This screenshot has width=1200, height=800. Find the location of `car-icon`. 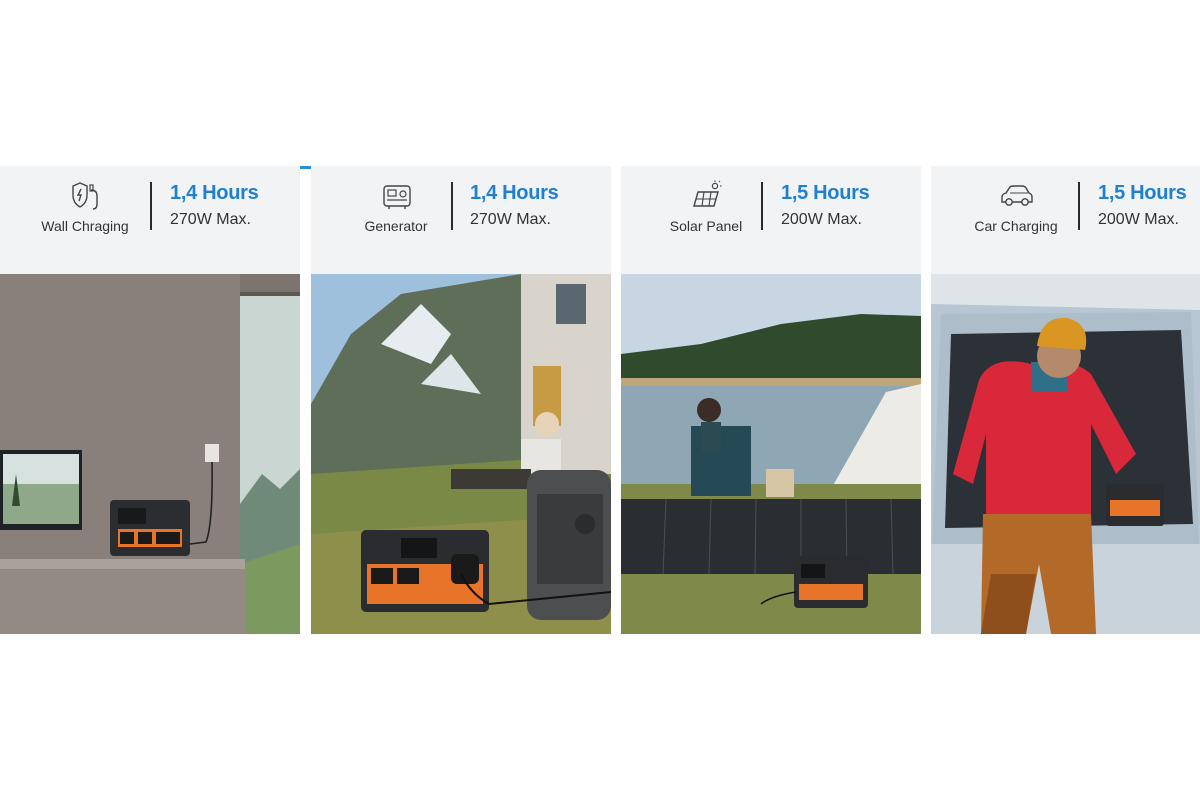

car-icon is located at coordinates (1017, 195).